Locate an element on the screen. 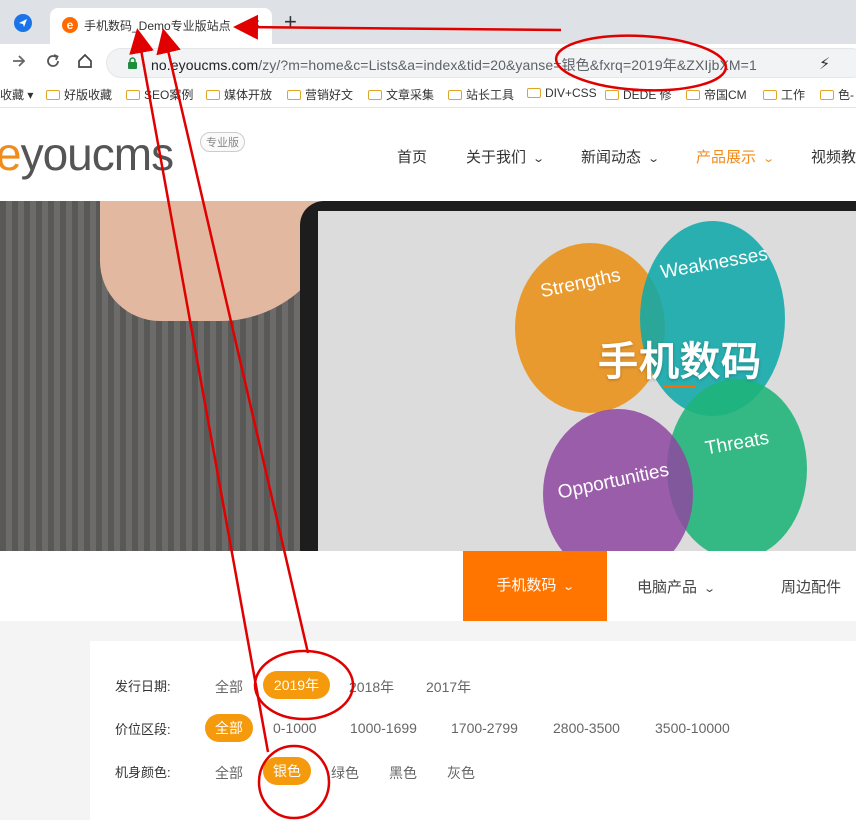 The width and height of the screenshot is (856, 820). bookmark-item: DIV+CSS is located at coordinates (562, 93).